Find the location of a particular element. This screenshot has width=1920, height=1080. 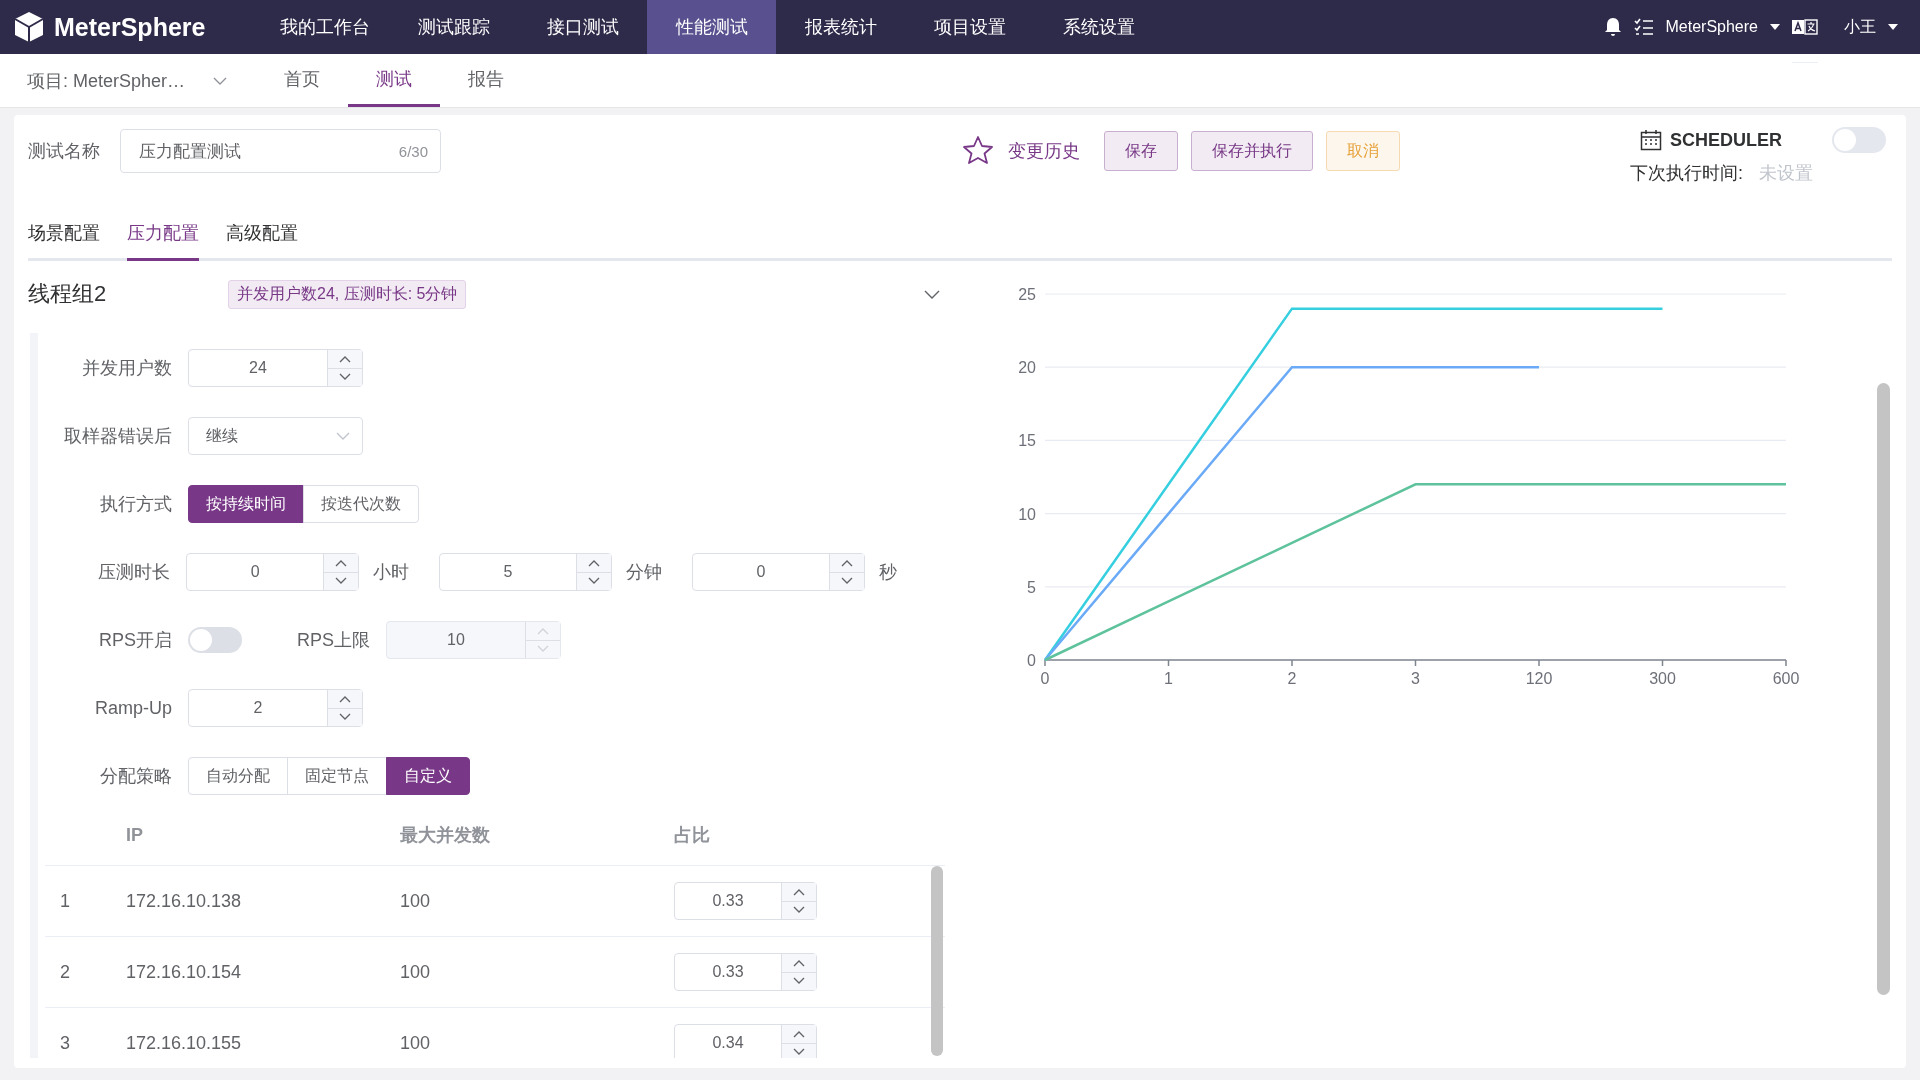

ip-cell-text: 172.16.10.154 is located at coordinates (184, 972).